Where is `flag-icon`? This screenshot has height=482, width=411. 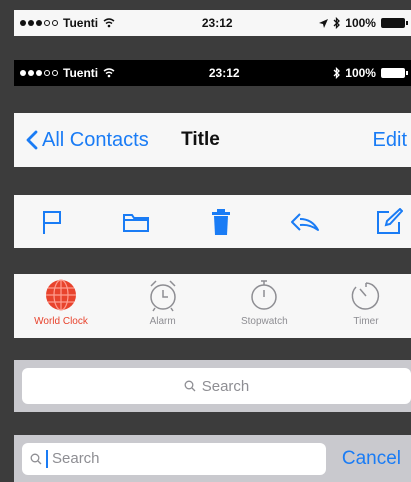
flag-icon is located at coordinates (52, 222).